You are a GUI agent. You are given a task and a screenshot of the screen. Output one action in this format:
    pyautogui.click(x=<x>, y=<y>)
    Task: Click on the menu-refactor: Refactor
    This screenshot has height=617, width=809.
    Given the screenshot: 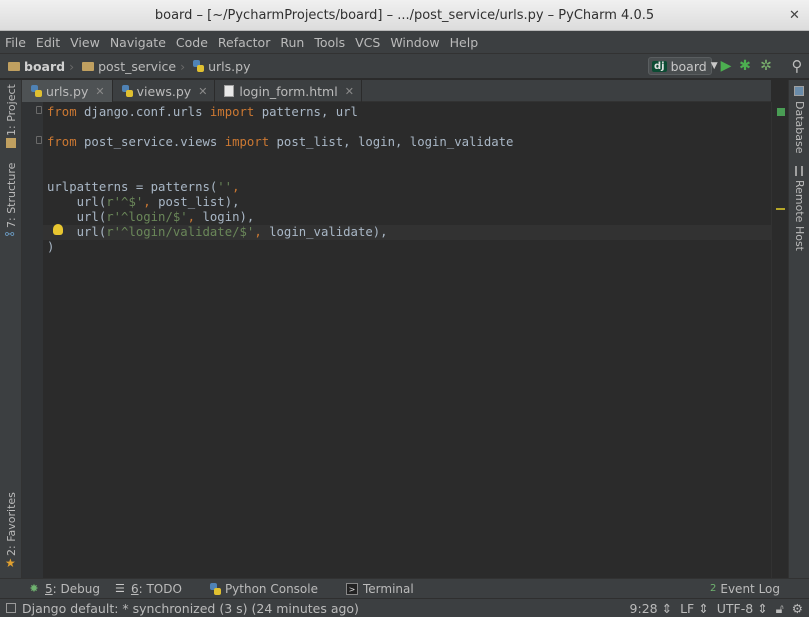 What is the action you would take?
    pyautogui.click(x=244, y=42)
    